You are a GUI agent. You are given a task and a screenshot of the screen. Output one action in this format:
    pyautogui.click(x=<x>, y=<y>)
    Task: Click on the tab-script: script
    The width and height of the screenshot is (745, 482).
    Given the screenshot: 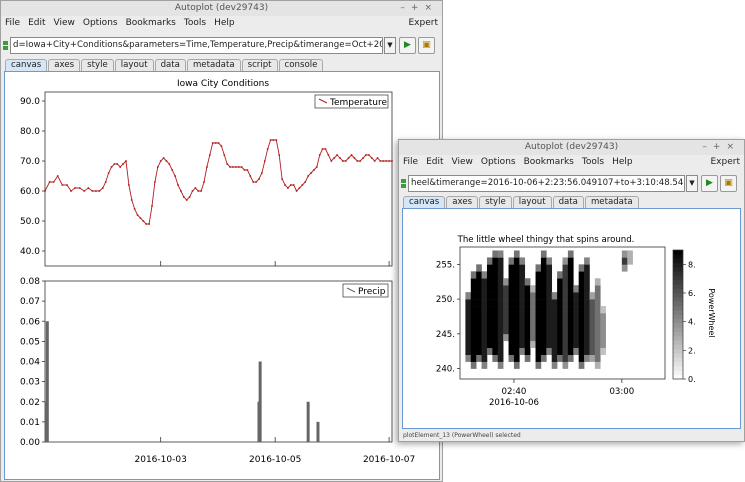 What is the action you would take?
    pyautogui.click(x=259, y=65)
    